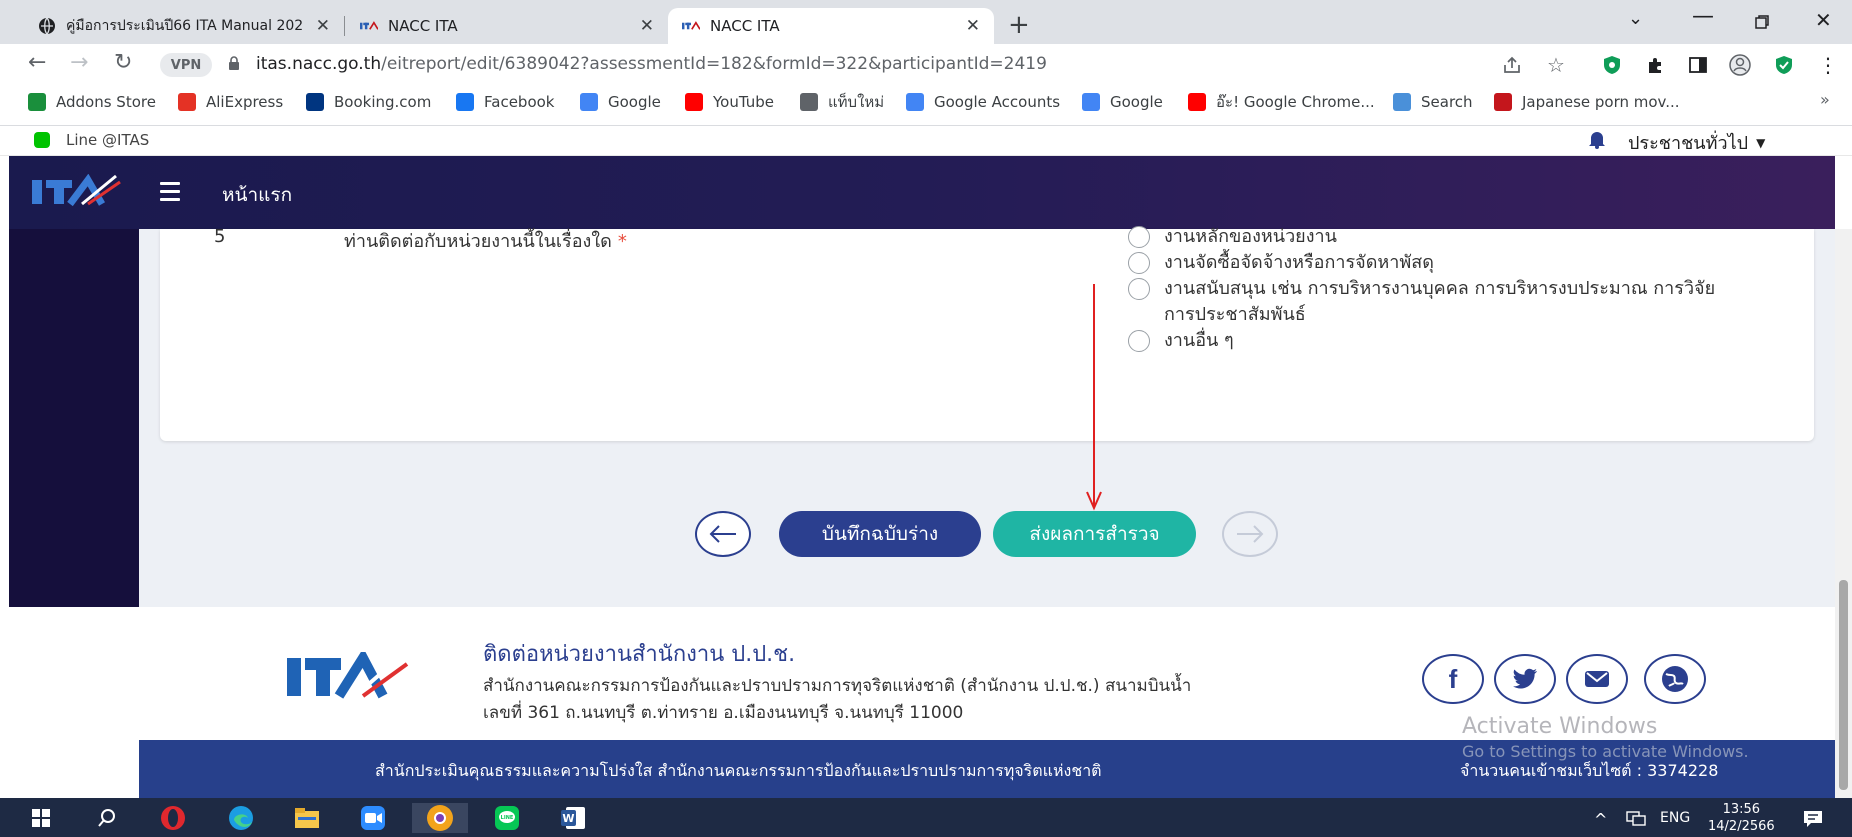 This screenshot has height=837, width=1852. What do you see at coordinates (383, 102) in the screenshot?
I see `bookmark-label: Booking.com` at bounding box center [383, 102].